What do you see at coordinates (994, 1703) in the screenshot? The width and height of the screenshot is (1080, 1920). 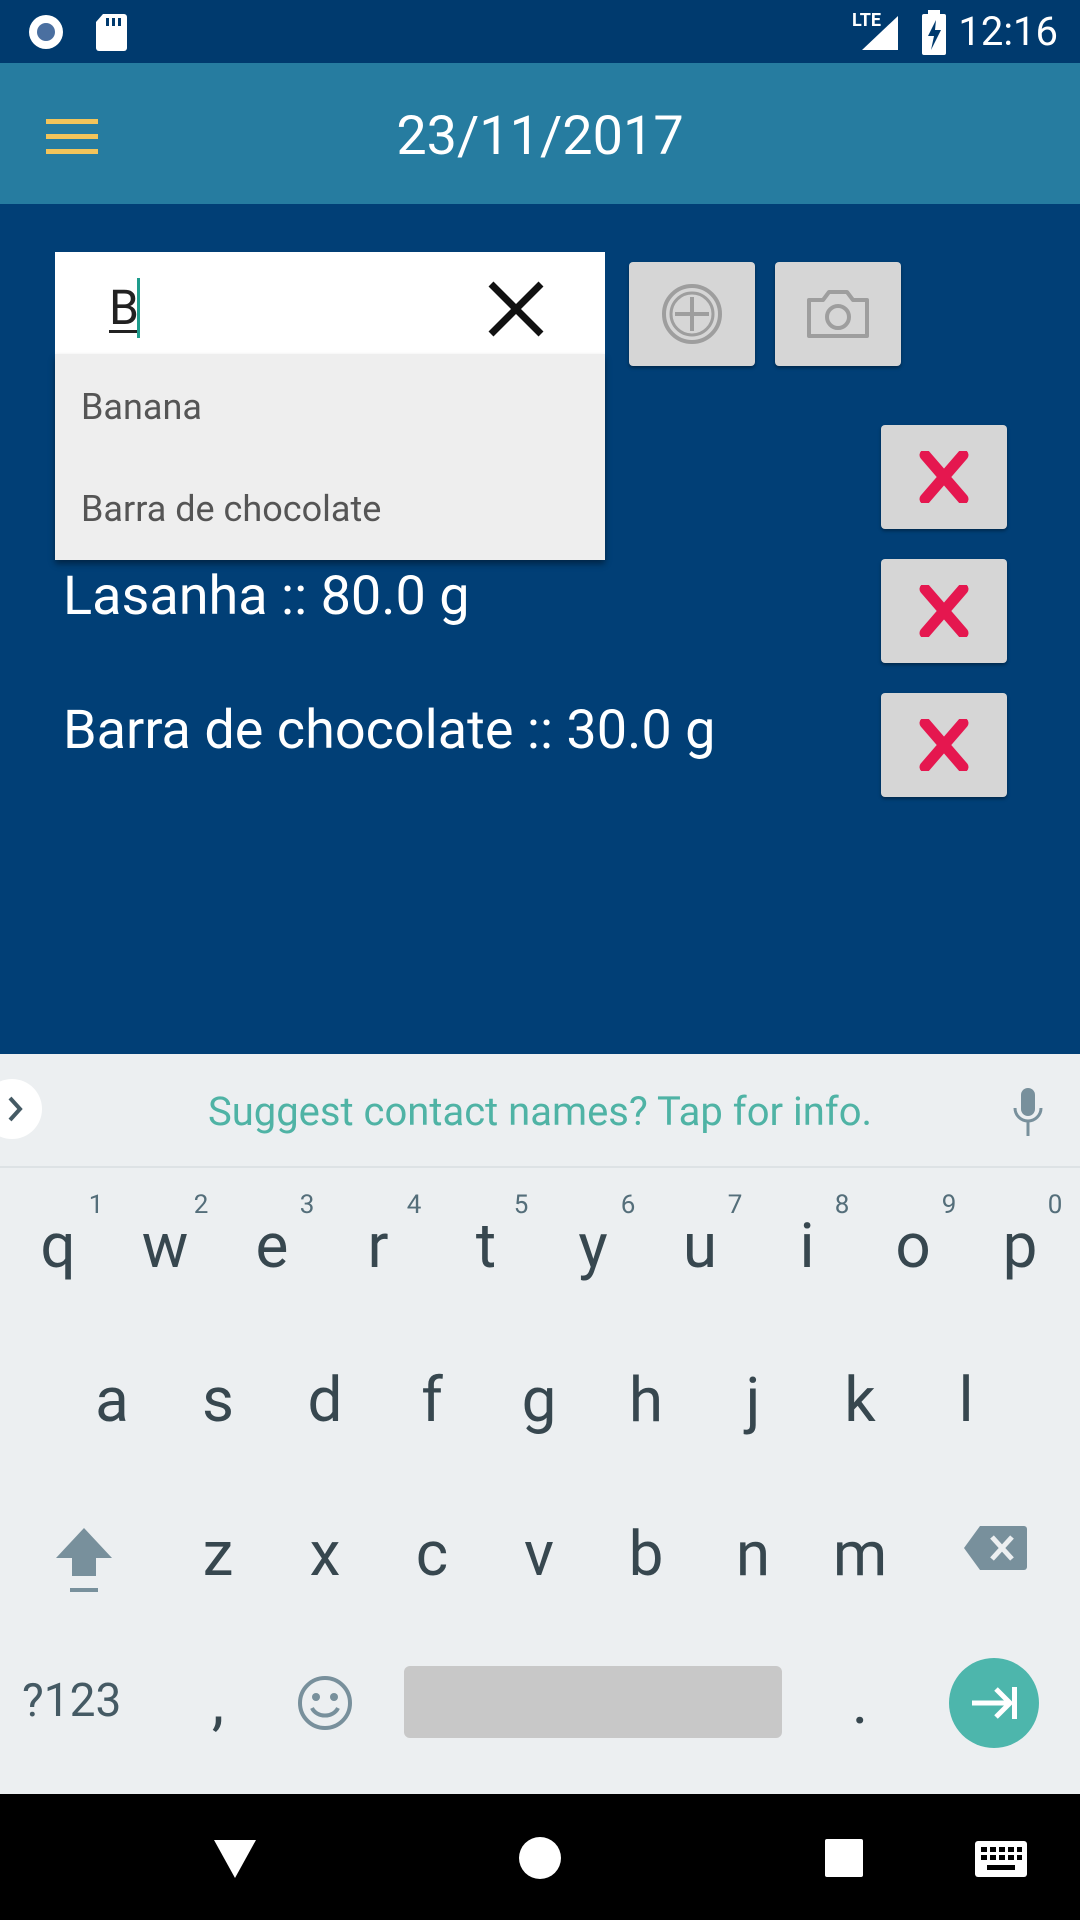 I see `enter-next-icon` at bounding box center [994, 1703].